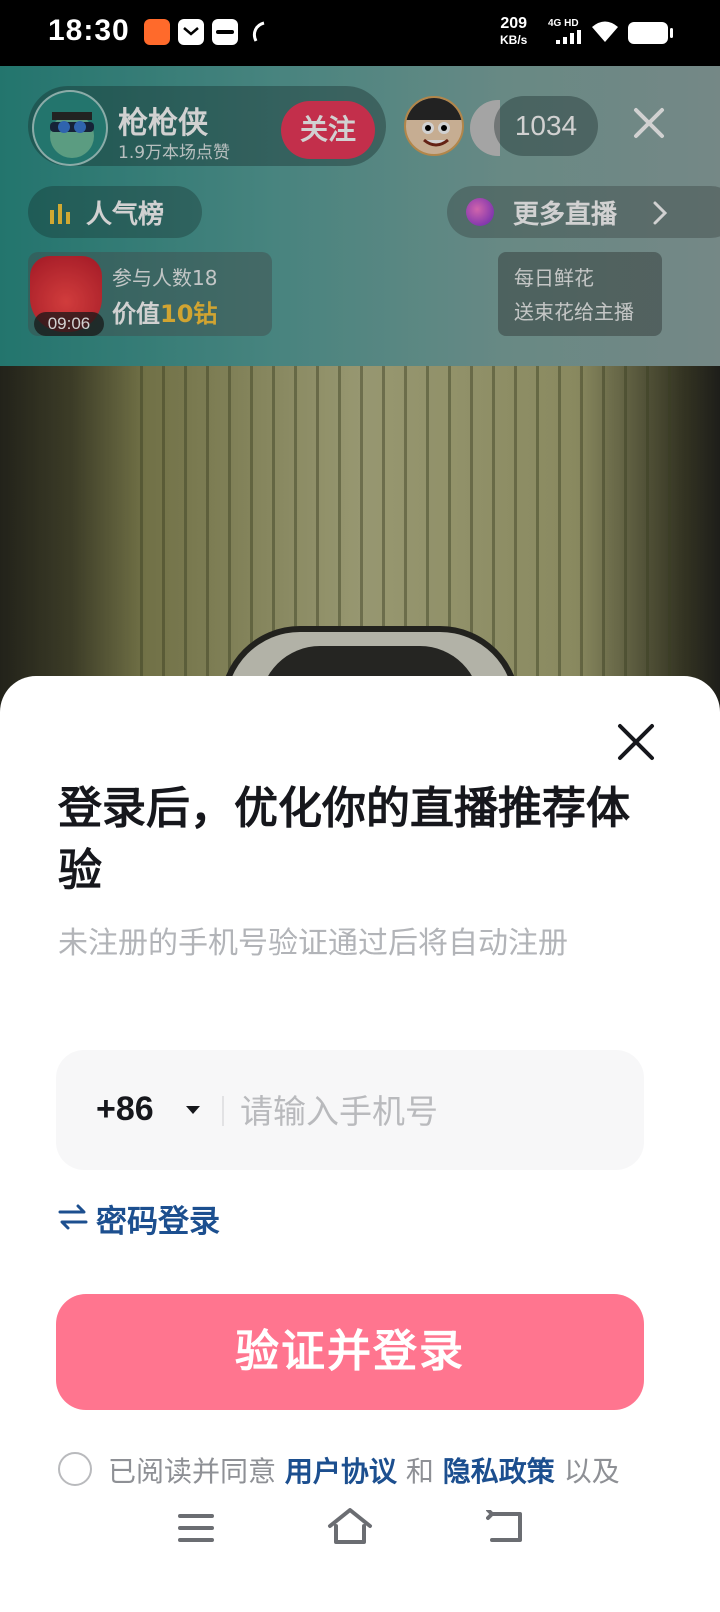 The image size is (720, 1612). I want to click on menu-icon, so click(196, 1528).